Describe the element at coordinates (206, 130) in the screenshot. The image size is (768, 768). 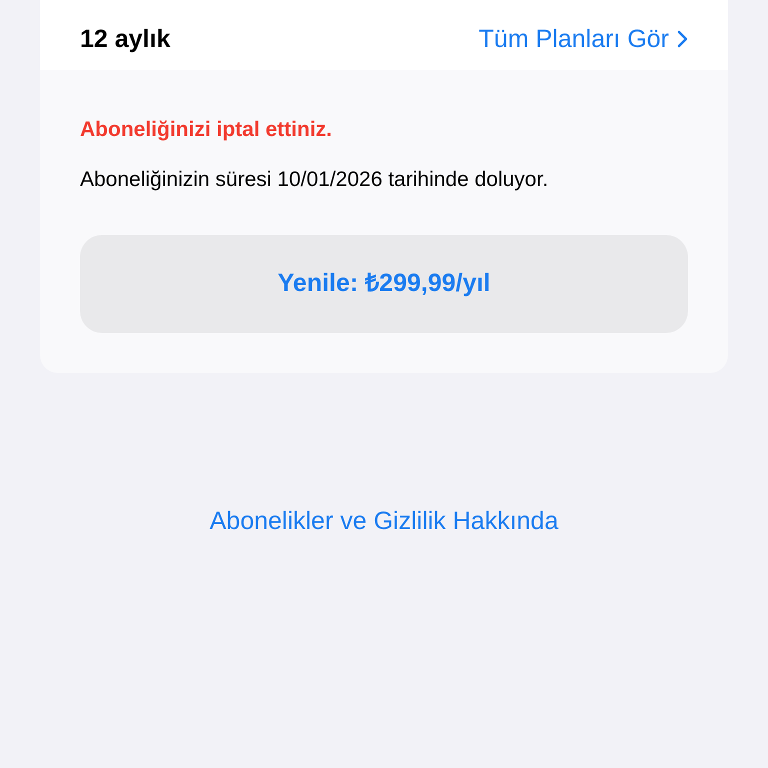
I see `cancellation-notice: Aboneliğinizi iptal ettiniz.` at that location.